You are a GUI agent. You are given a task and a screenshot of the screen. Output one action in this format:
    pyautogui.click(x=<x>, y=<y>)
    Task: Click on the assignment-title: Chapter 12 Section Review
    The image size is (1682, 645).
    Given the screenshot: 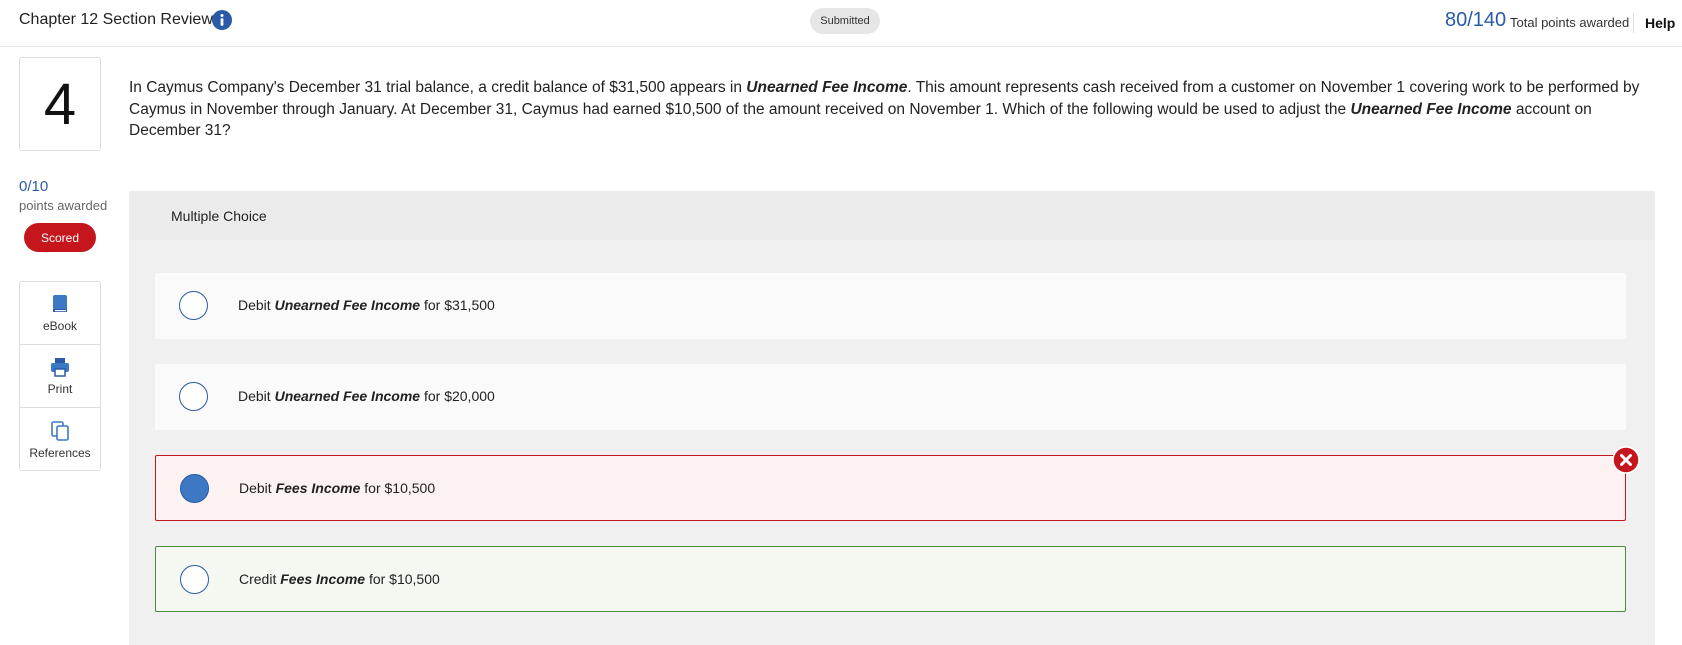 What is the action you would take?
    pyautogui.click(x=116, y=19)
    